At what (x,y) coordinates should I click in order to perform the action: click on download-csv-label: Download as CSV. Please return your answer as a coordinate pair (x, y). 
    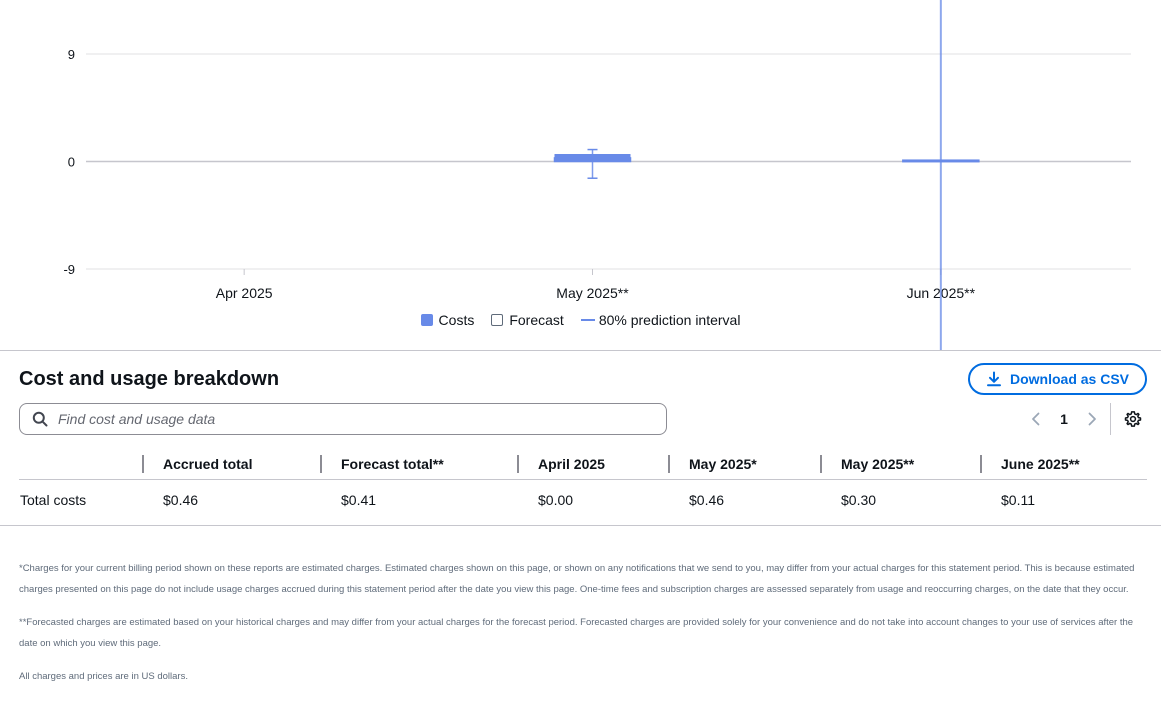
    Looking at the image, I should click on (1069, 379).